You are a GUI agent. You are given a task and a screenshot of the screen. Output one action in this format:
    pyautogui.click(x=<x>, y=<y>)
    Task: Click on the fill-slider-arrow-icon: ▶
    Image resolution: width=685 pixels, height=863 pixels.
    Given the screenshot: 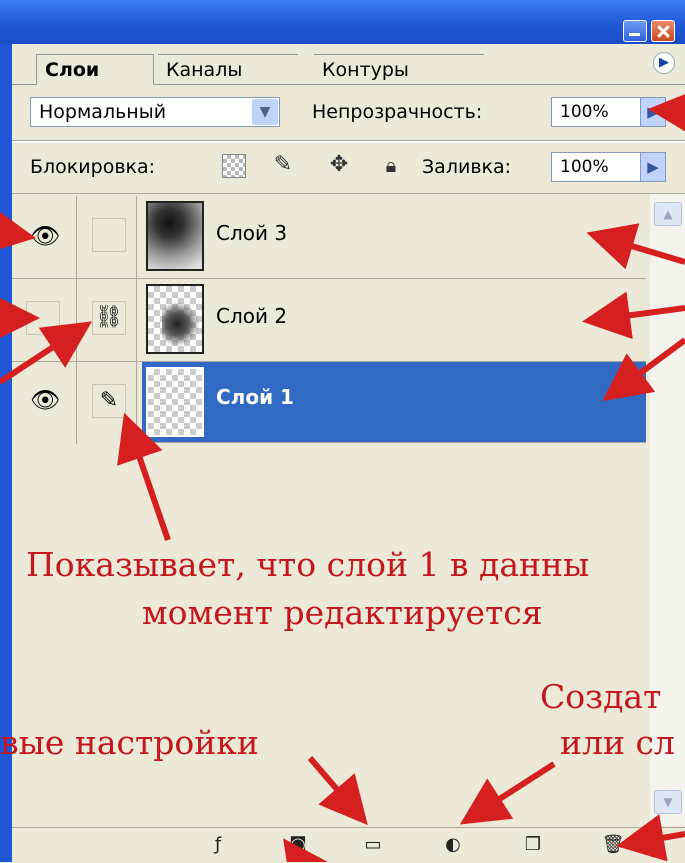 What is the action you would take?
    pyautogui.click(x=653, y=167)
    